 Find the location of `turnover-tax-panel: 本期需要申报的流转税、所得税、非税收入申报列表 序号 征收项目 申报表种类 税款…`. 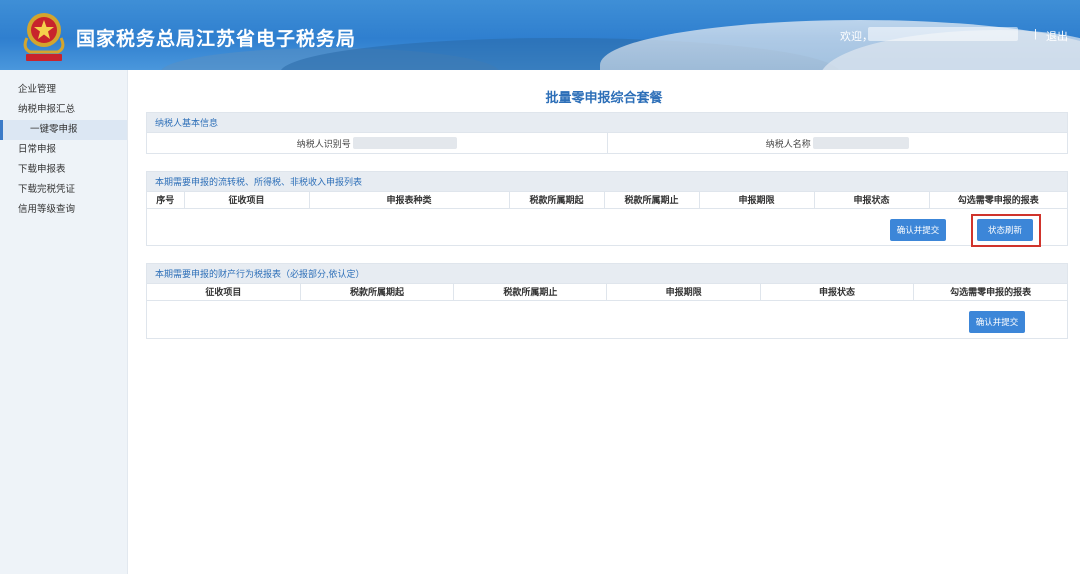

turnover-tax-panel: 本期需要申报的流转税、所得税、非税收入申报列表 序号 征收项目 申报表种类 税款… is located at coordinates (607, 209).